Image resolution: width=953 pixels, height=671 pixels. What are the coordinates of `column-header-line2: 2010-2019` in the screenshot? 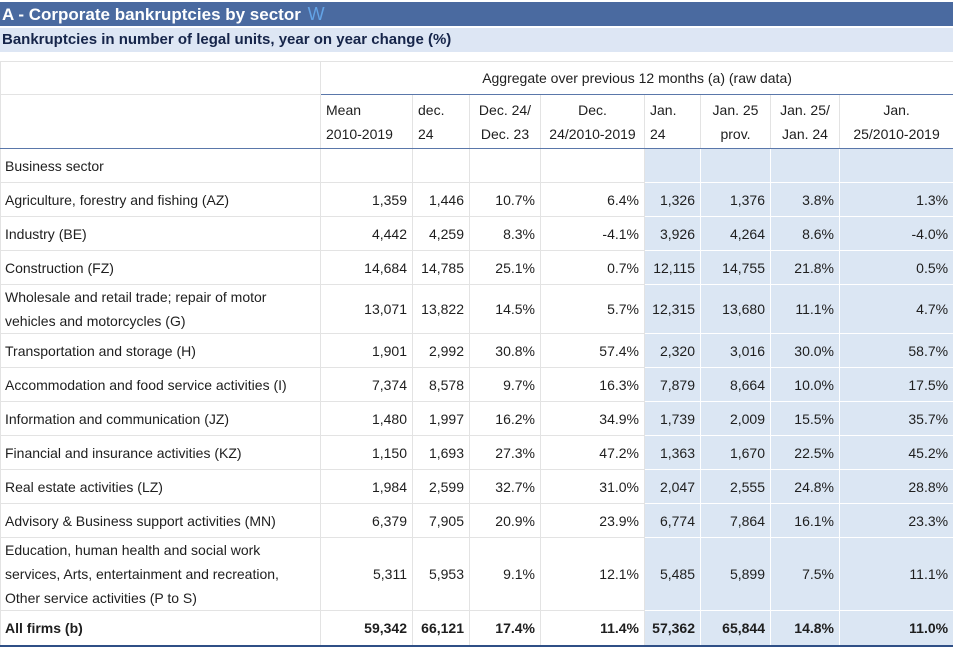 It's located at (359, 133).